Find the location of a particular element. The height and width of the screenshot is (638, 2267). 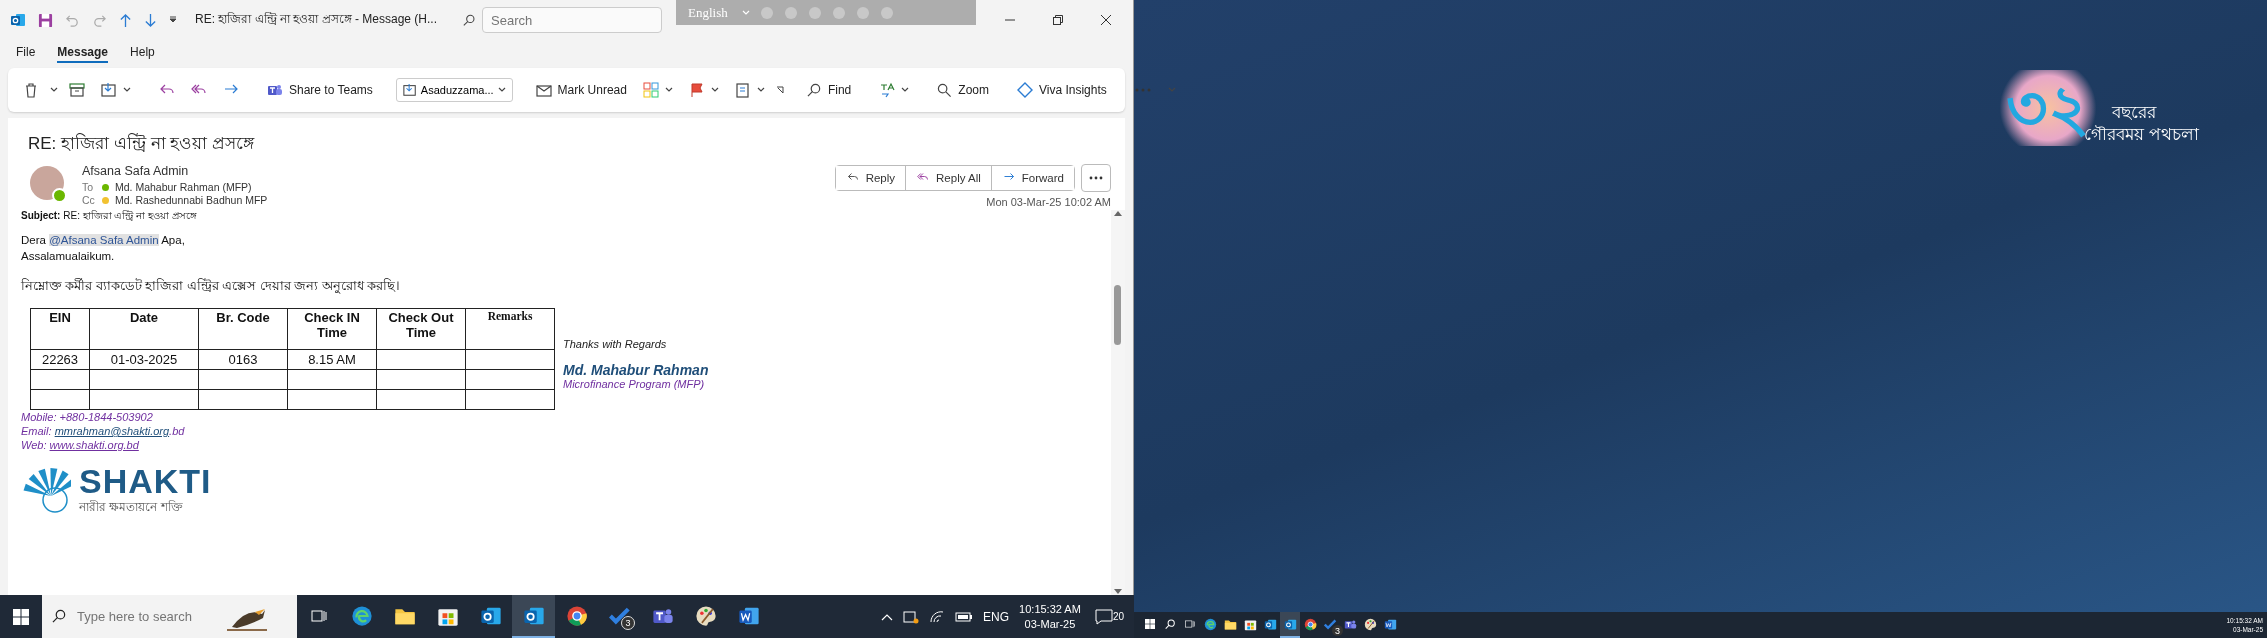

archive-icon is located at coordinates (77, 90).